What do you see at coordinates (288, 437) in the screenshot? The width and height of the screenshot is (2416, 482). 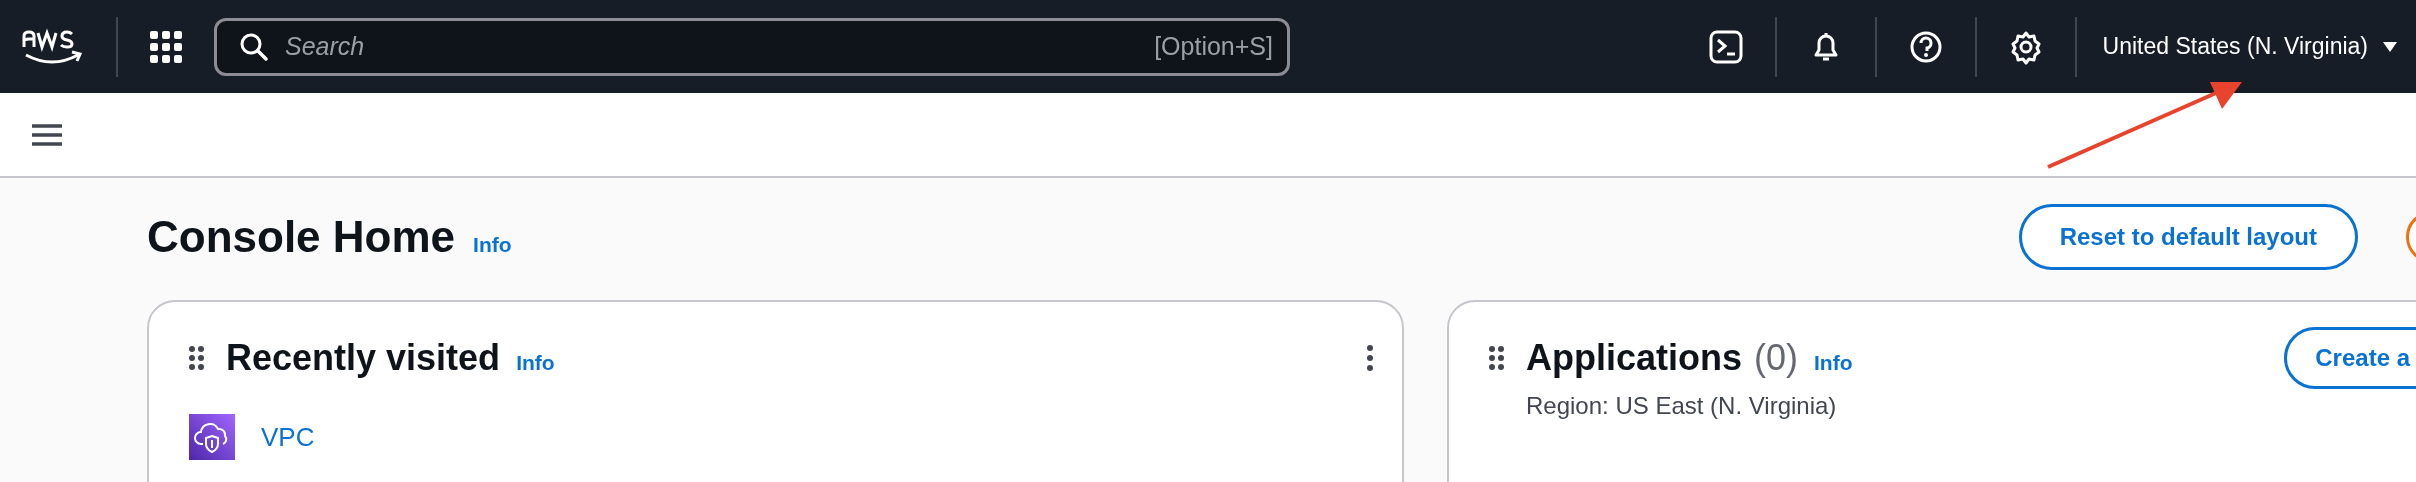 I see `service-link: VPC` at bounding box center [288, 437].